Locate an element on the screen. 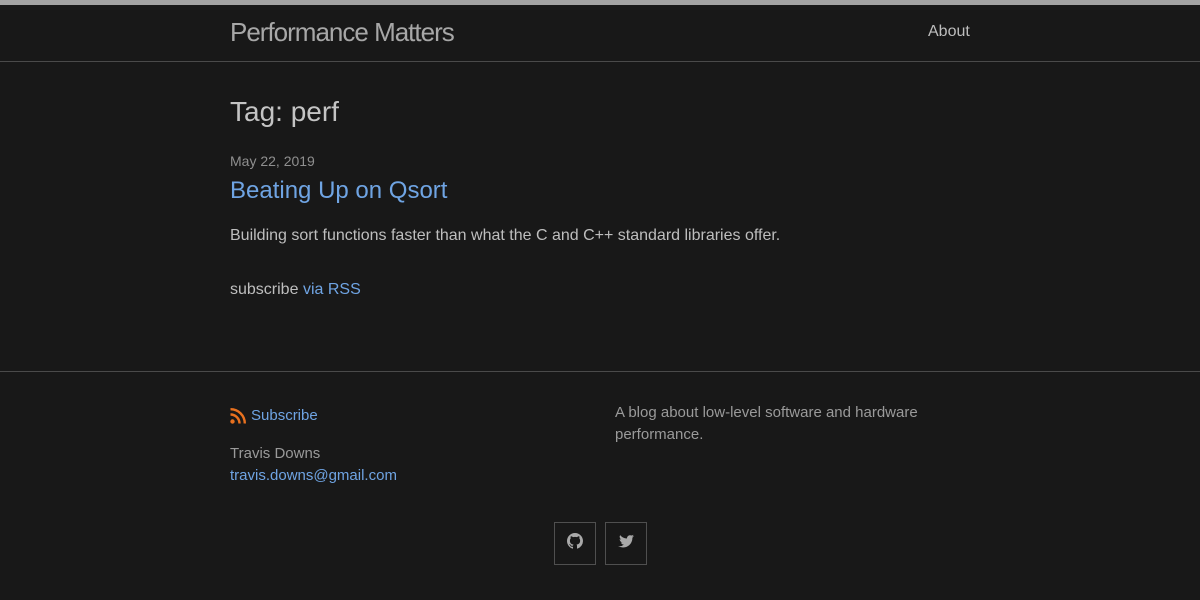 The image size is (1200, 600). rss-prefix-text: subscribe is located at coordinates (264, 289).